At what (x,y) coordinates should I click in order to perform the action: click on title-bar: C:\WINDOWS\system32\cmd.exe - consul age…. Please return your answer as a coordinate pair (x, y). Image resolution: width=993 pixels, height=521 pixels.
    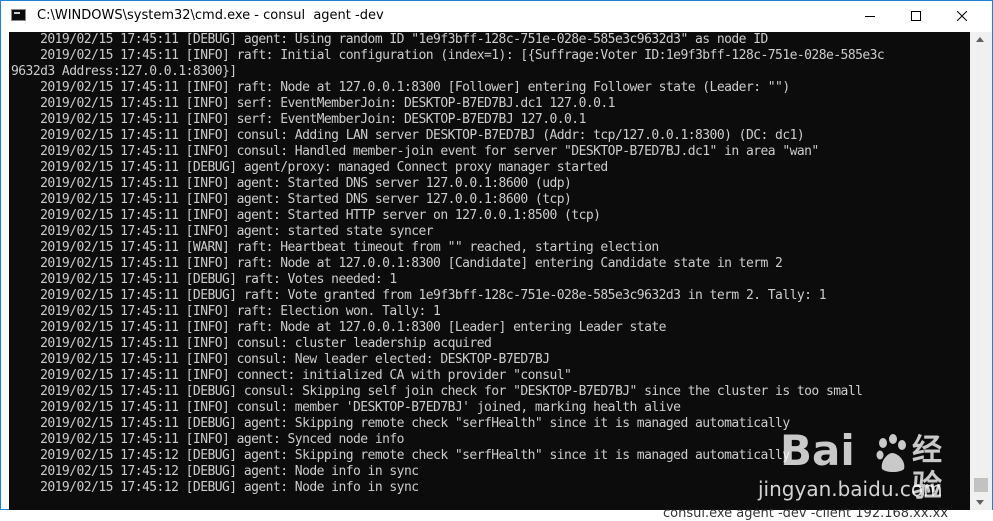
    Looking at the image, I should click on (496, 16).